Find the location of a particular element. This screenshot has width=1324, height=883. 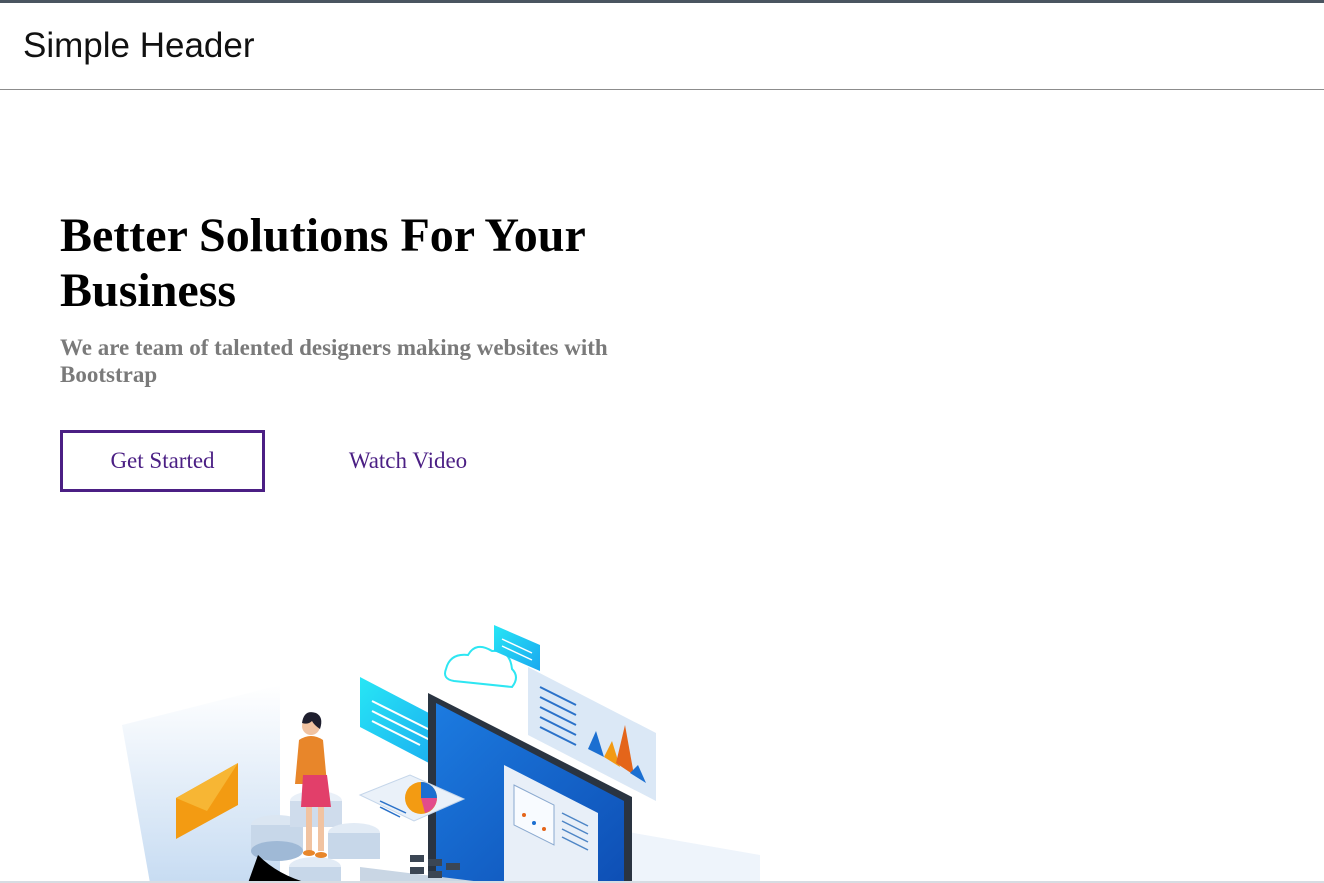

hero-title: Better Solutions For Your Business is located at coordinates (322, 263).